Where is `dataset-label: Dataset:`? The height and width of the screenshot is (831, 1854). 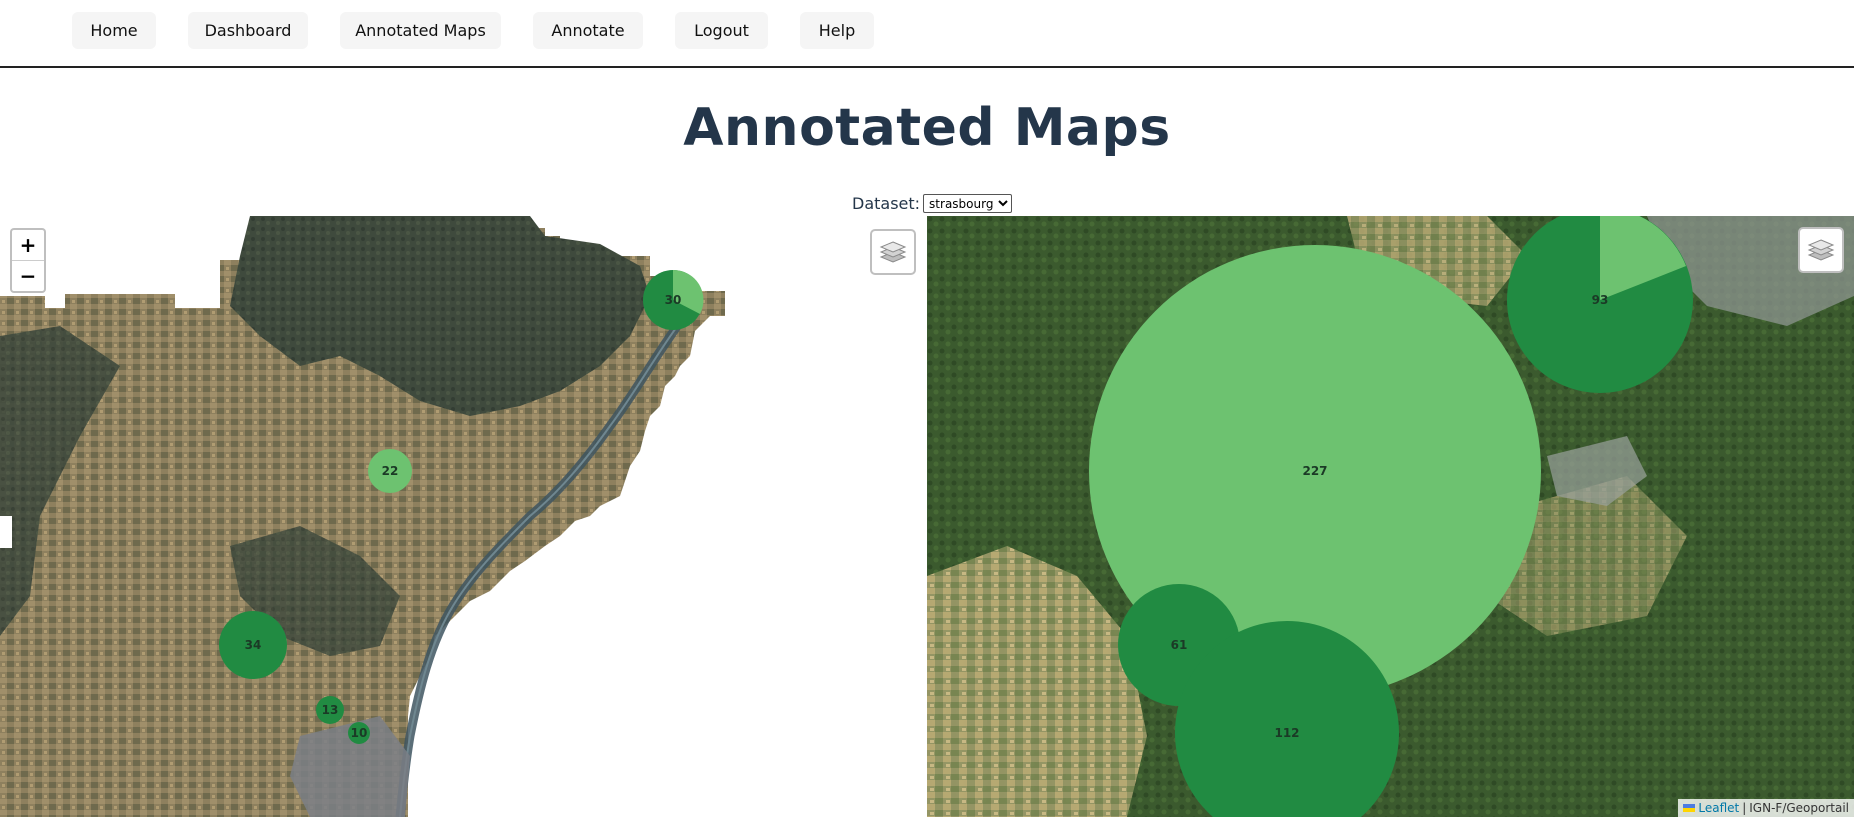
dataset-label: Dataset: is located at coordinates (886, 203).